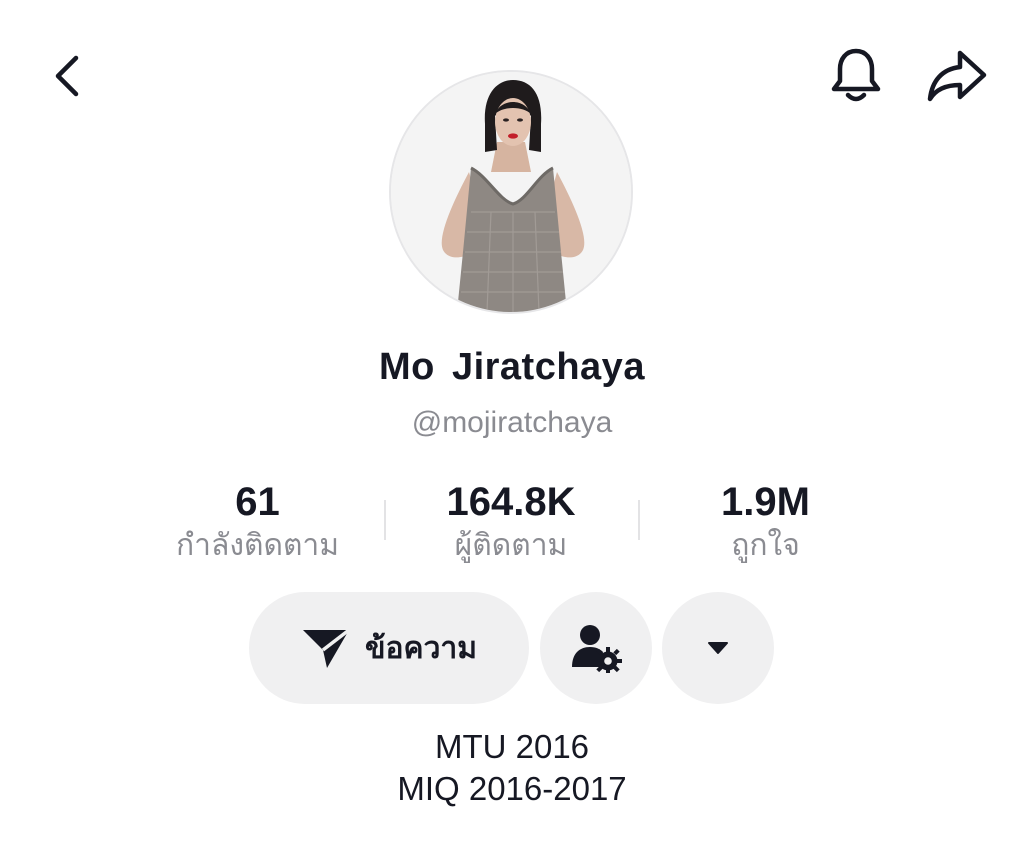 The width and height of the screenshot is (1024, 844). What do you see at coordinates (421, 648) in the screenshot?
I see `message-button-label: ข้อความ` at bounding box center [421, 648].